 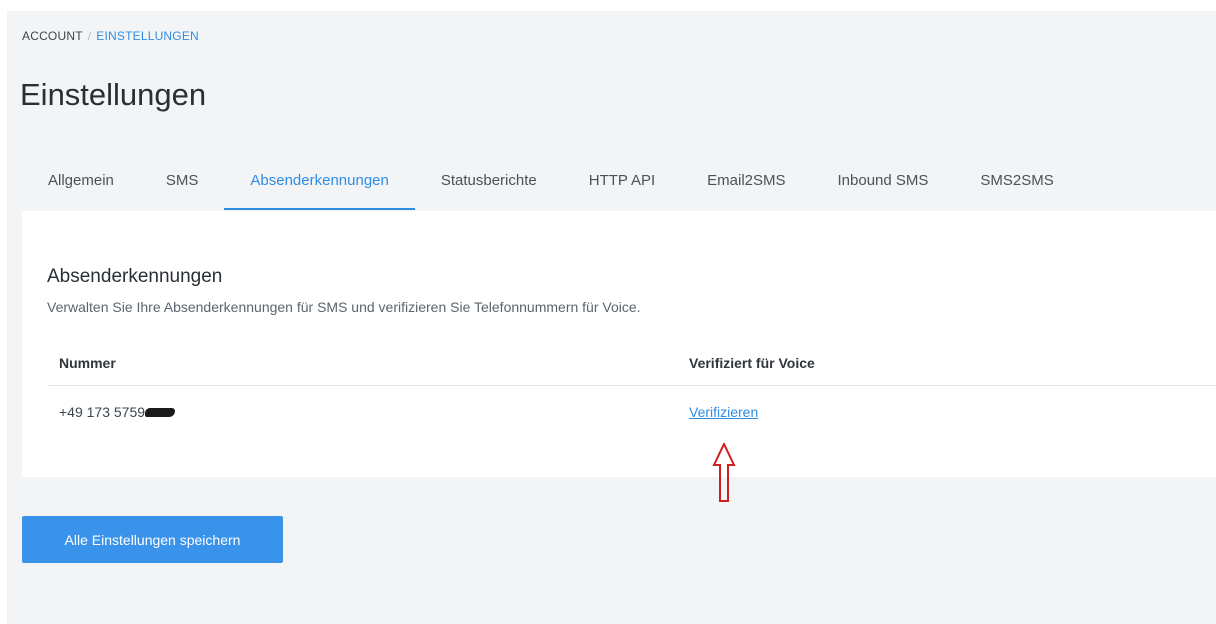 I want to click on breadcrumb-current: EINSTELLUNGEN, so click(x=147, y=36).